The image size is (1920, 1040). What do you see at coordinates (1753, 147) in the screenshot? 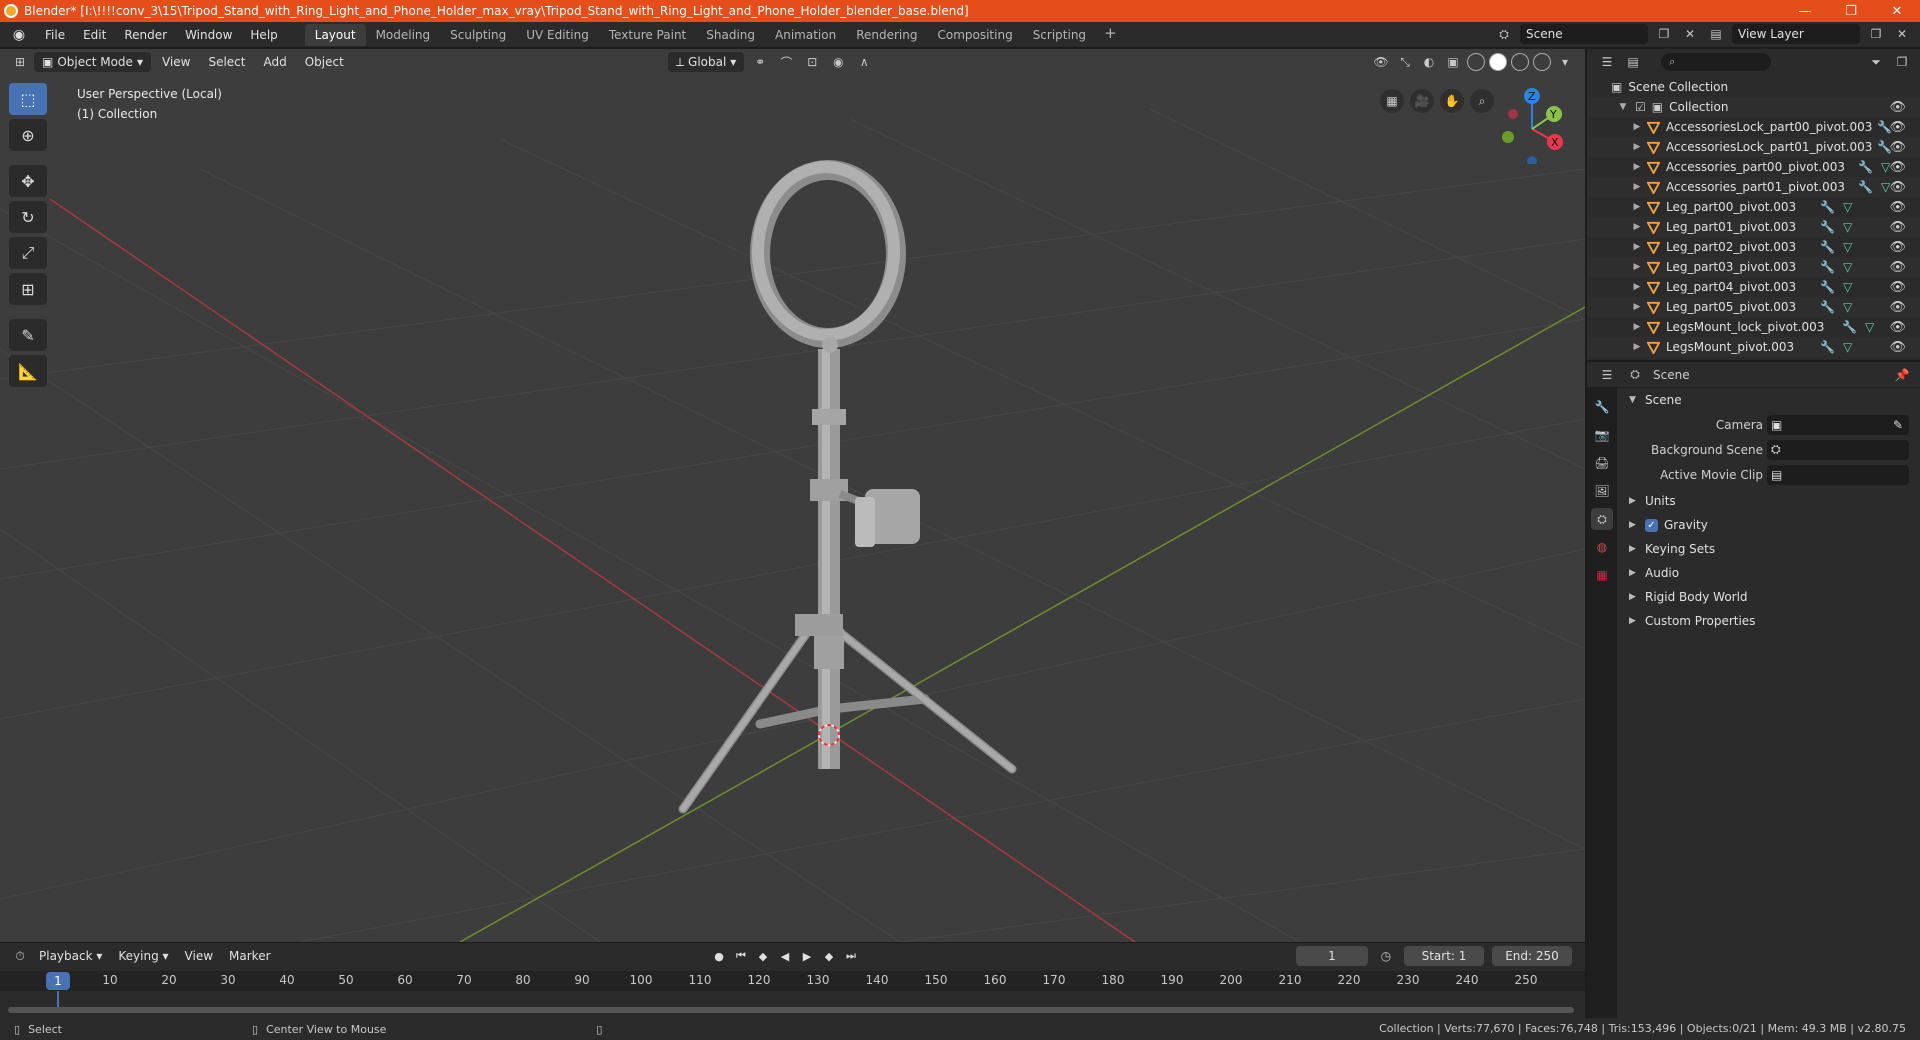
I see `tree-item-object: ▶ AccessoriesLock_part01_pivot.003 🔧 👁` at bounding box center [1753, 147].